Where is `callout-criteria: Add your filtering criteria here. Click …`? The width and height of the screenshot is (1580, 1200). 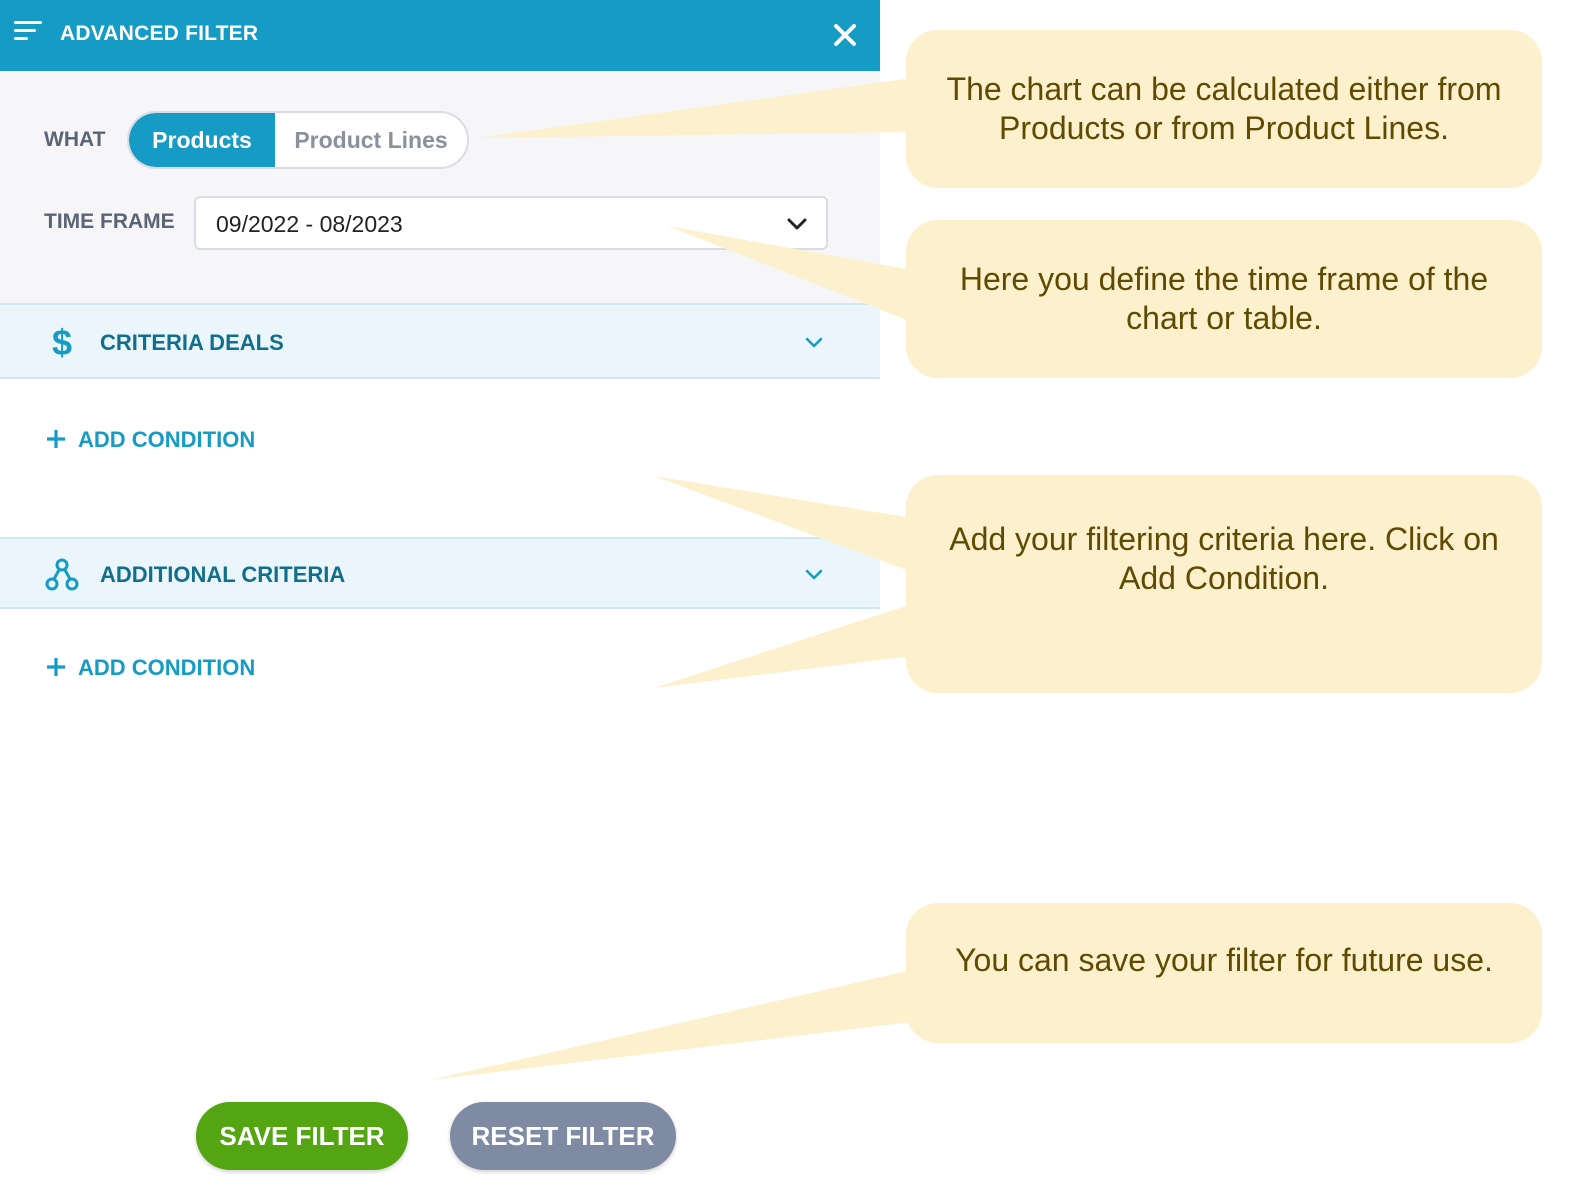 callout-criteria: Add your filtering criteria here. Click … is located at coordinates (1224, 584).